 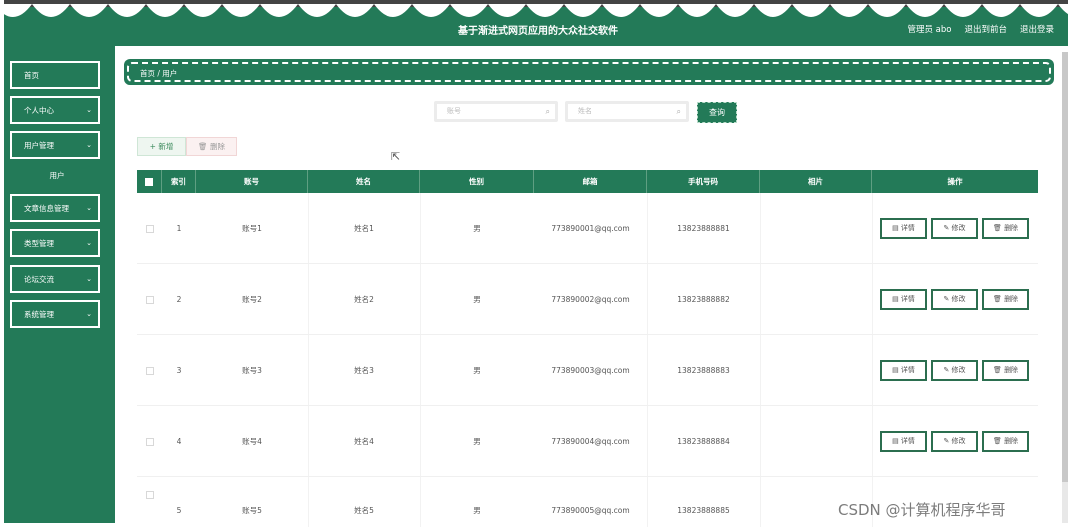 What do you see at coordinates (39, 279) in the screenshot?
I see `sidebar-item-label: 论坛交流` at bounding box center [39, 279].